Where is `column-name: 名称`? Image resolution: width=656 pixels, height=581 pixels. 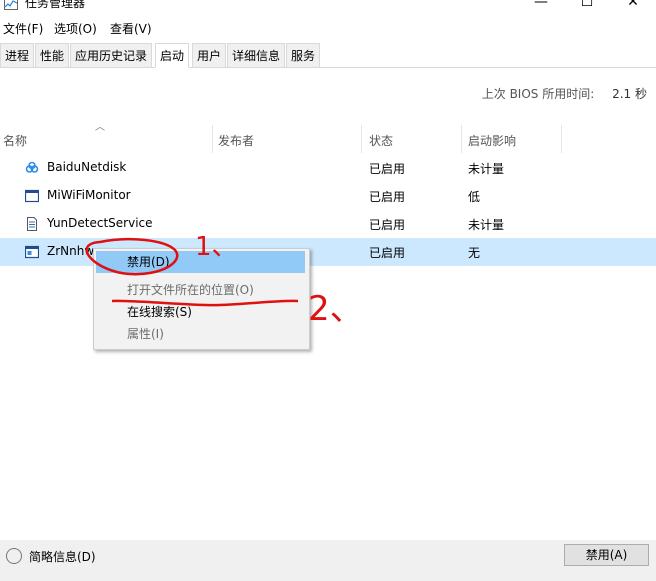
column-name: 名称 is located at coordinates (15, 140).